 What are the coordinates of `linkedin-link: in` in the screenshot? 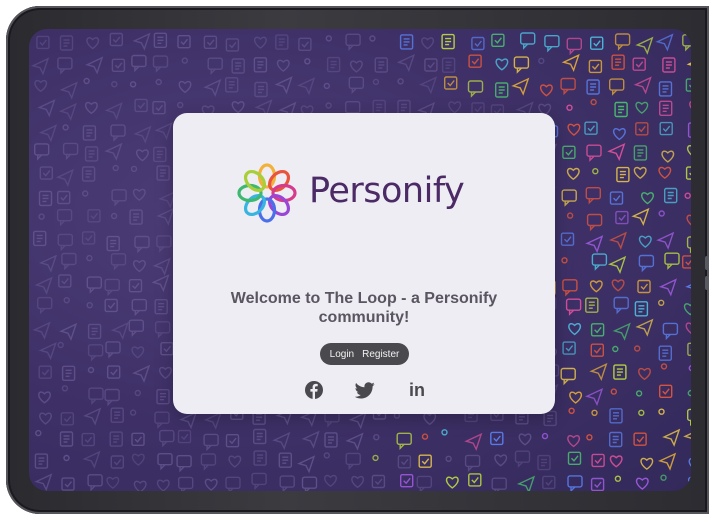 It's located at (417, 390).